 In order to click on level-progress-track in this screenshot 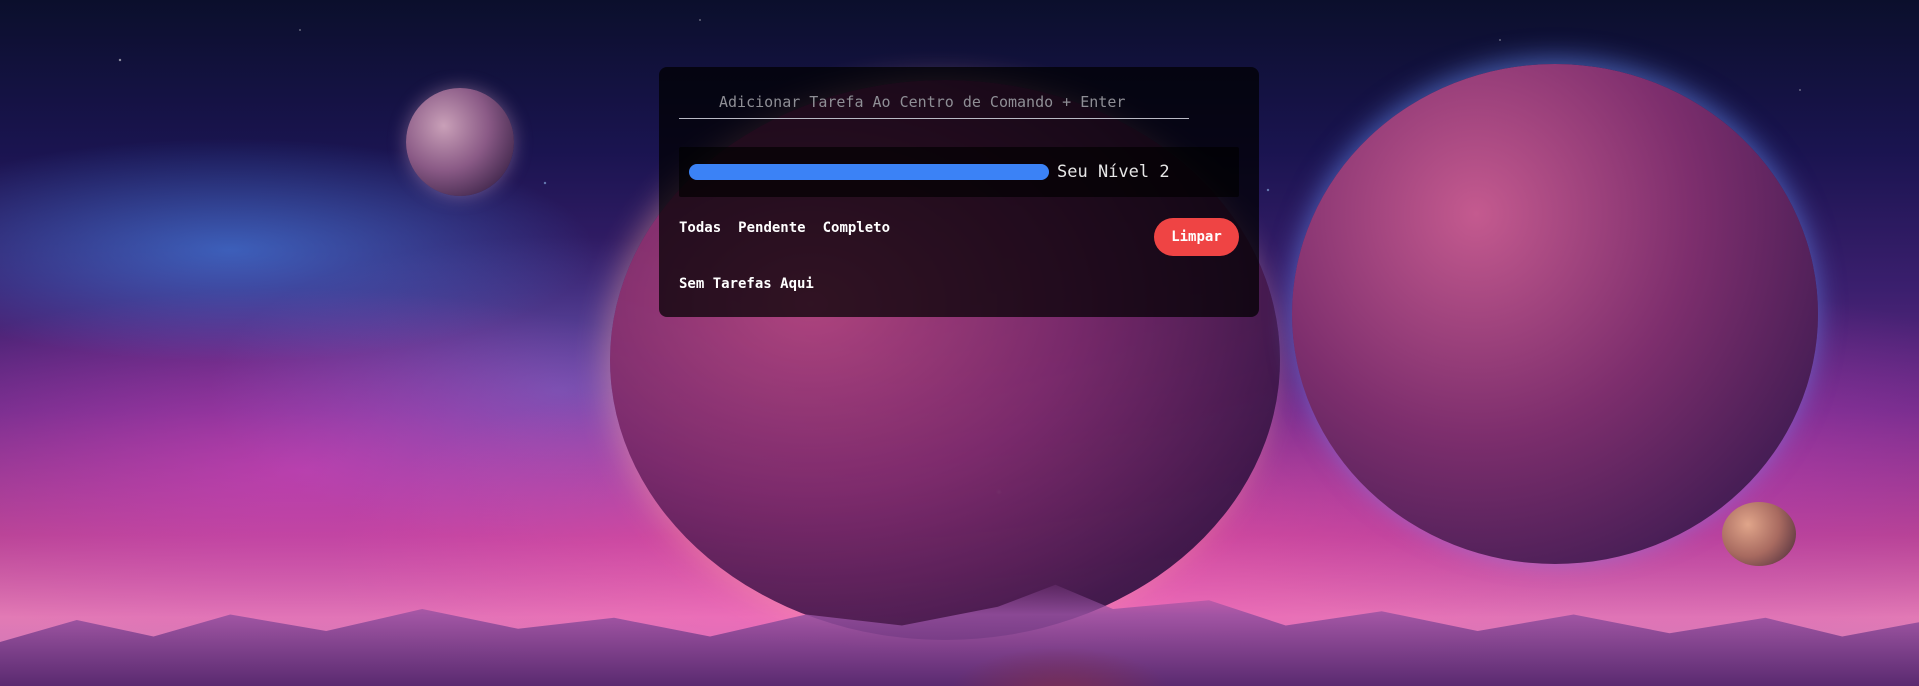, I will do `click(869, 172)`.